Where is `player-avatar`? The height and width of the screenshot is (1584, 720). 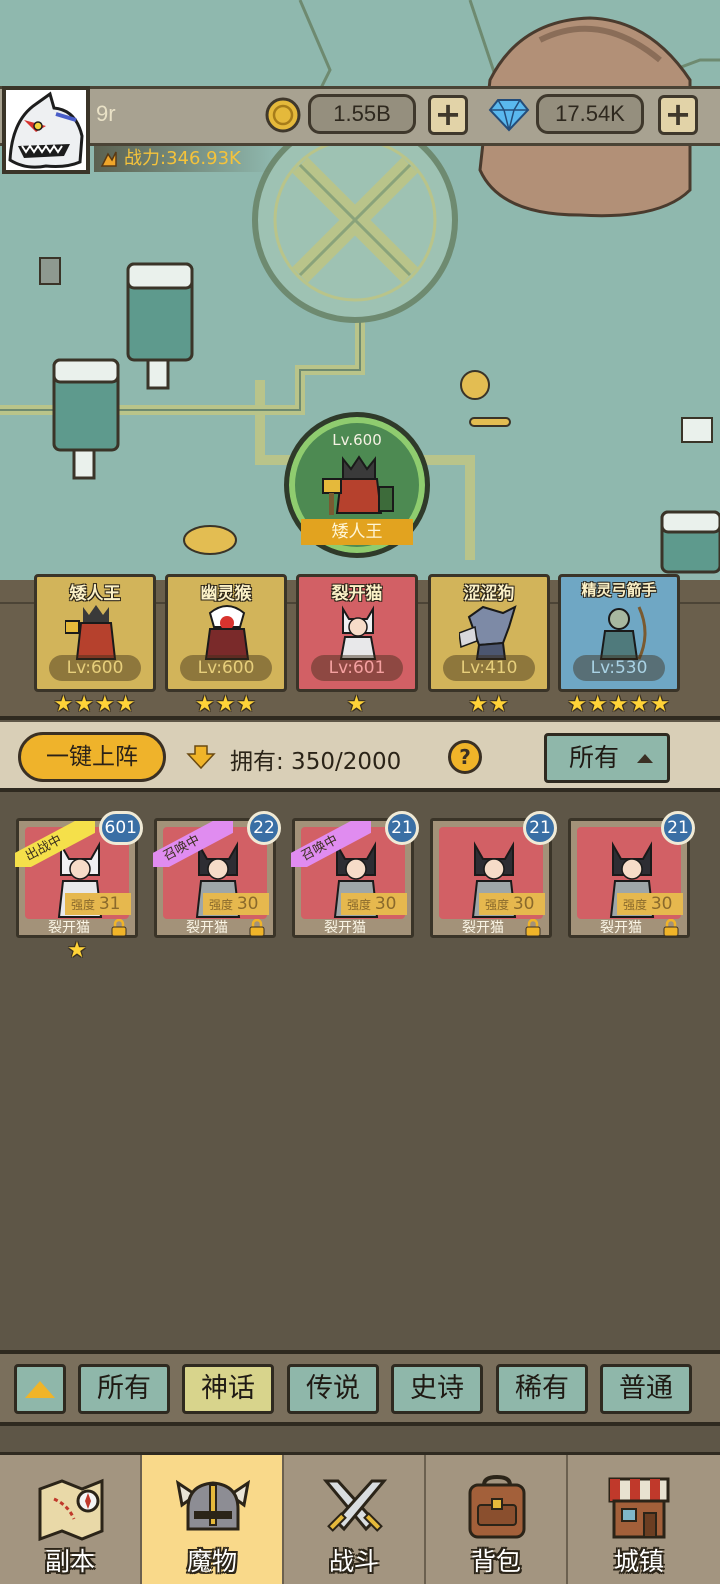 player-avatar is located at coordinates (46, 130).